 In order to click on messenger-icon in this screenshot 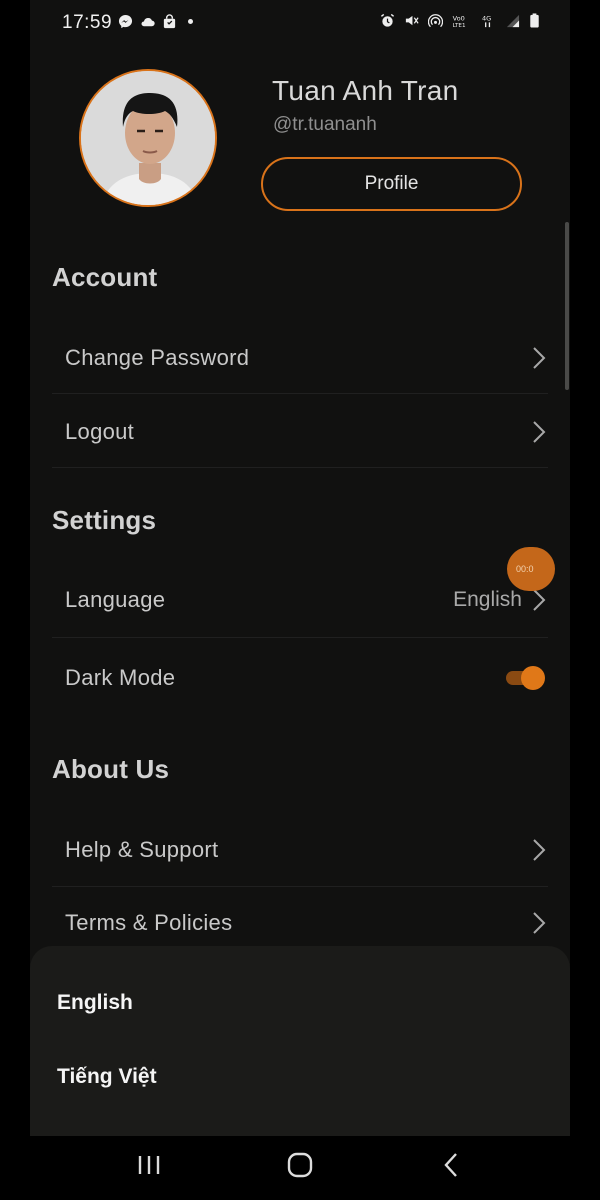, I will do `click(125, 21)`.